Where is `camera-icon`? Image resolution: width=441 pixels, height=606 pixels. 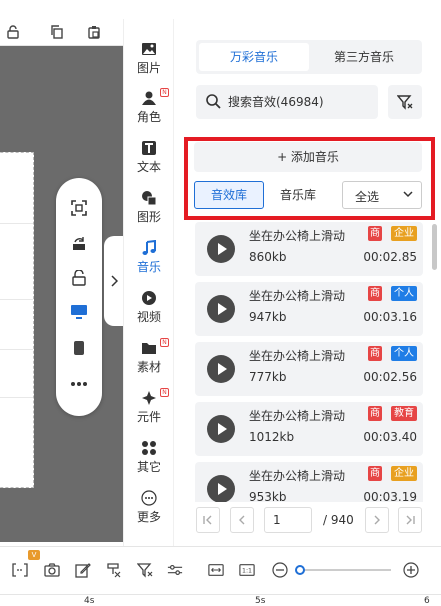 camera-icon is located at coordinates (52, 570).